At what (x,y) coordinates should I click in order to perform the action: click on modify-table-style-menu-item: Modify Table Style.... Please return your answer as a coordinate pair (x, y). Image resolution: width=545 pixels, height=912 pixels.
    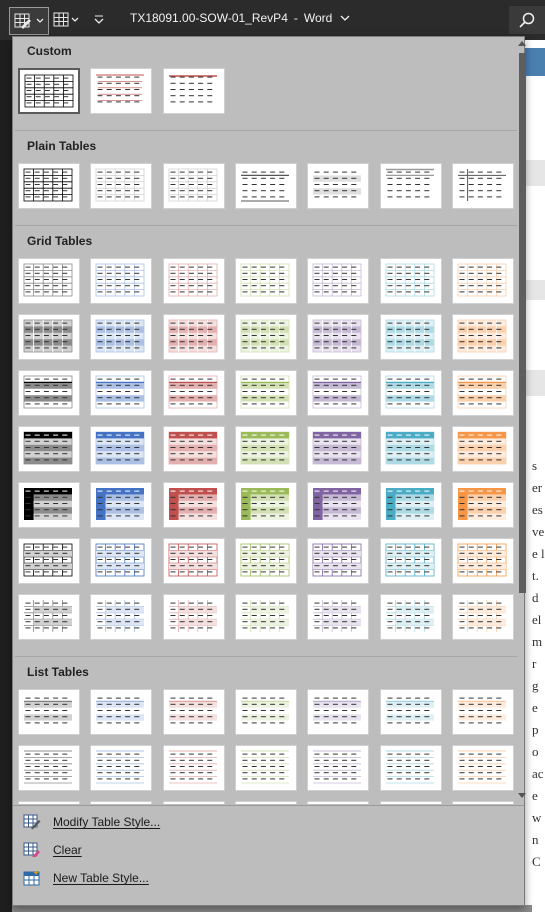
    Looking at the image, I should click on (268, 822).